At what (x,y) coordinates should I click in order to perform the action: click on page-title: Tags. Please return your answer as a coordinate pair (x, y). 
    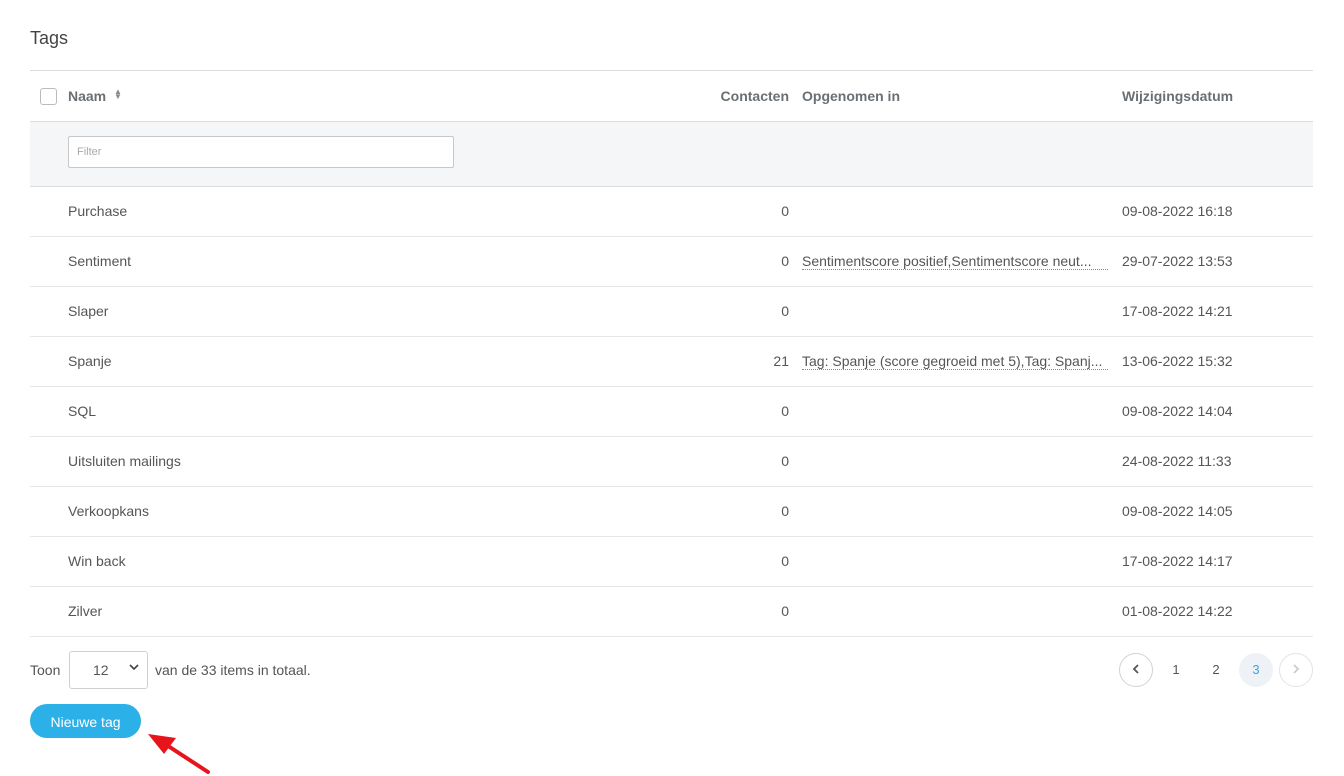
    Looking at the image, I should click on (49, 38).